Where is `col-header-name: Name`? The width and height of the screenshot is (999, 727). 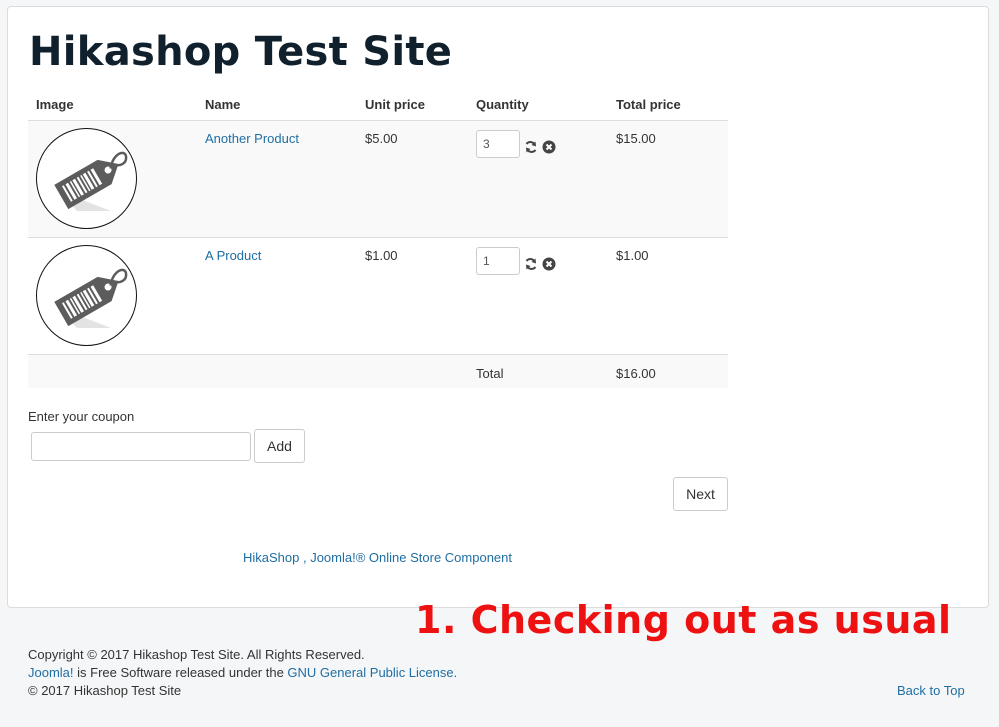 col-header-name: Name is located at coordinates (277, 105).